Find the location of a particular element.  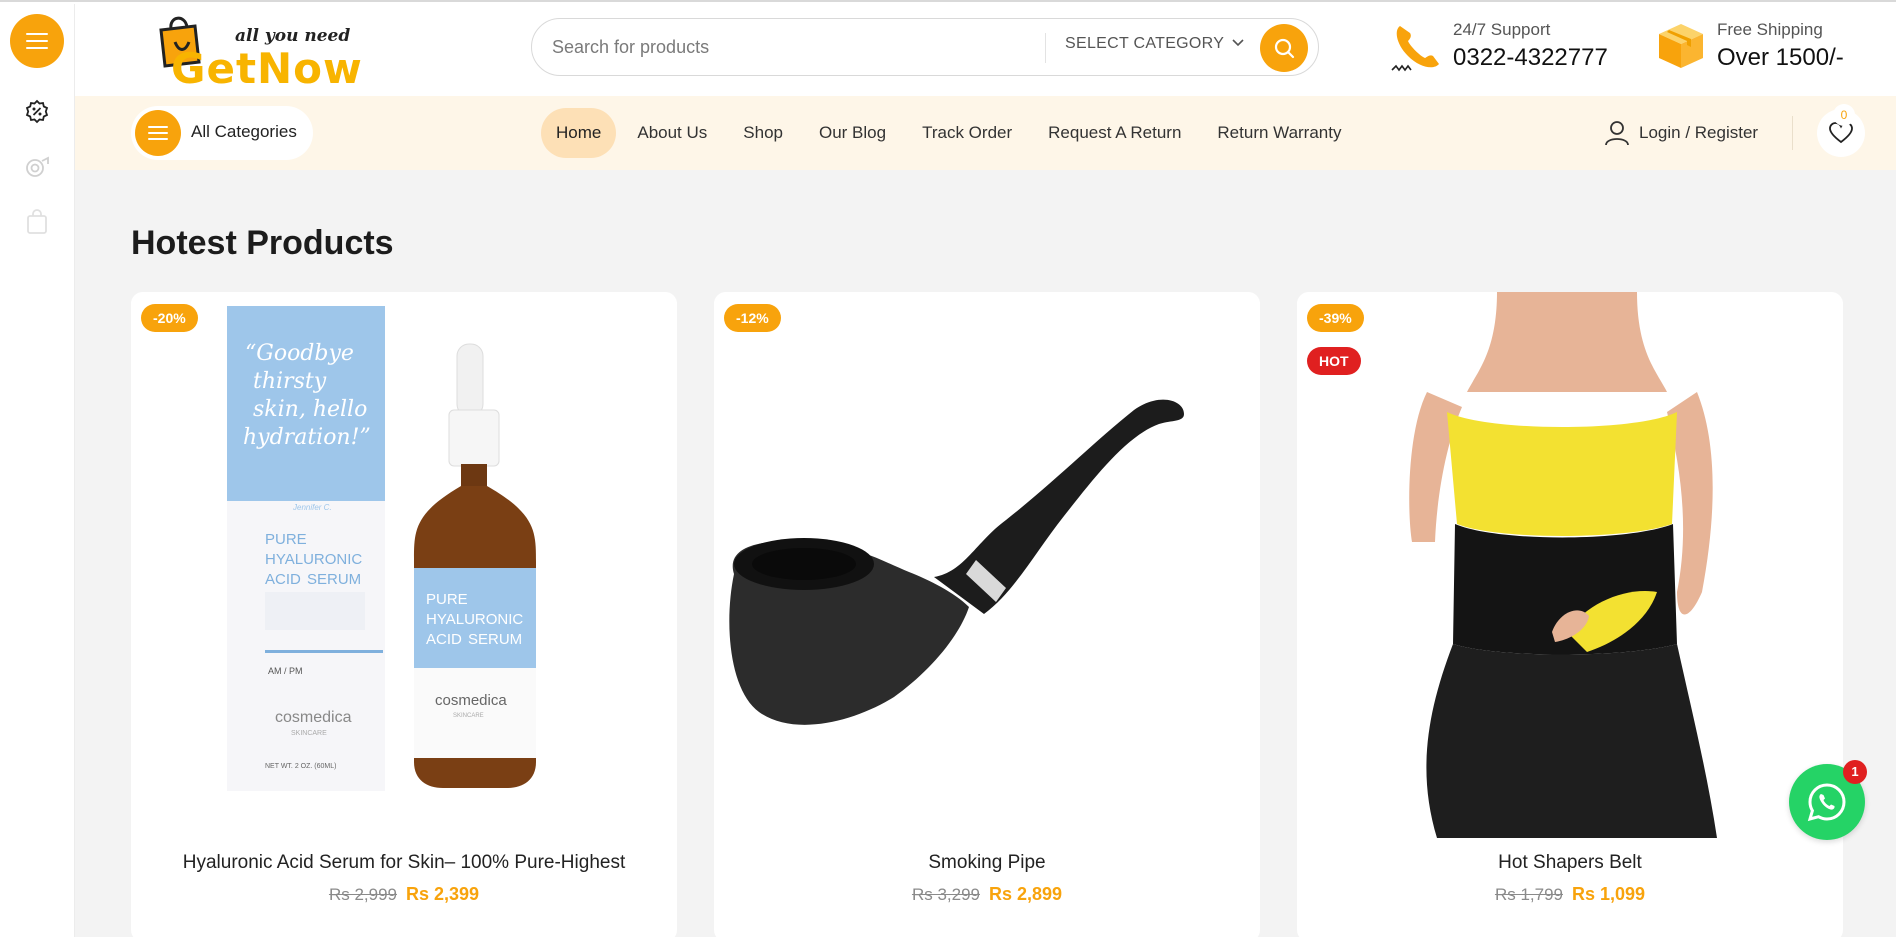

support-info: 24/7 Support 0322-4322777 is located at coordinates (1510, 48).